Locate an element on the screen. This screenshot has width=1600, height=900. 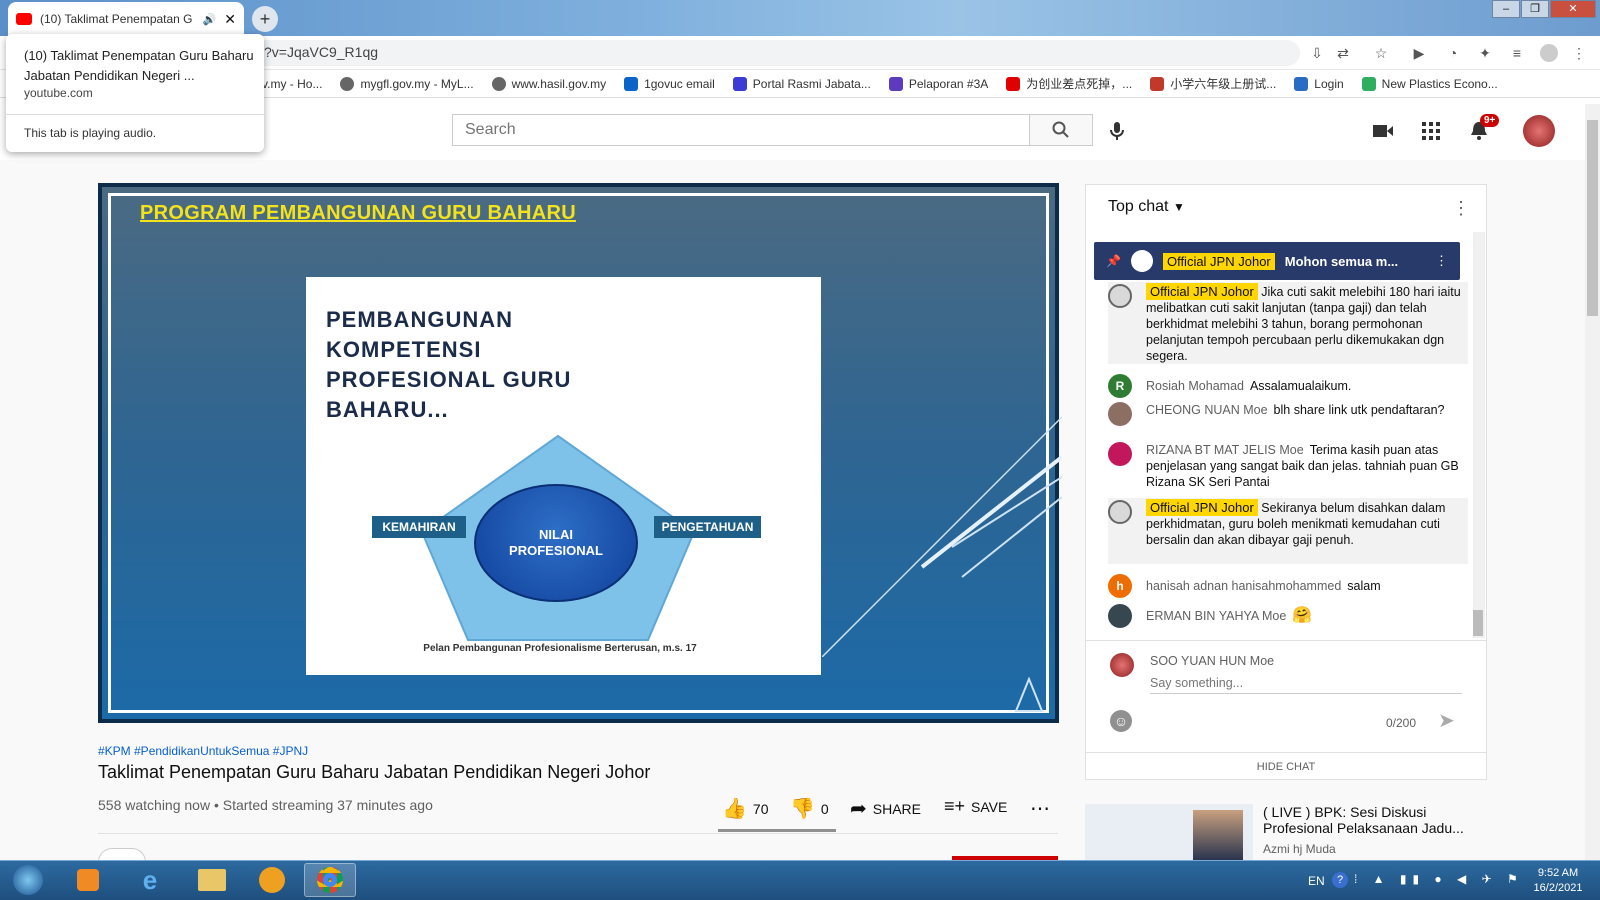
chrome-taskbar-icon is located at coordinates (330, 880).